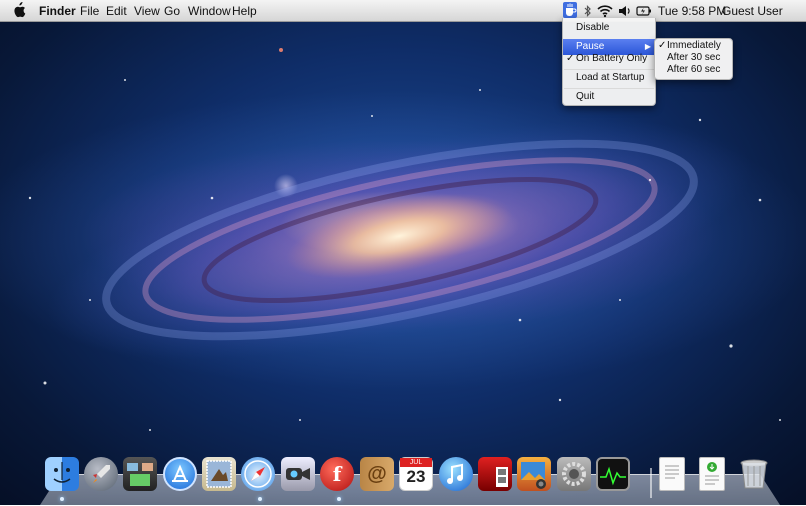 The image size is (806, 506). I want to click on dock-document-stack, so click(672, 474).